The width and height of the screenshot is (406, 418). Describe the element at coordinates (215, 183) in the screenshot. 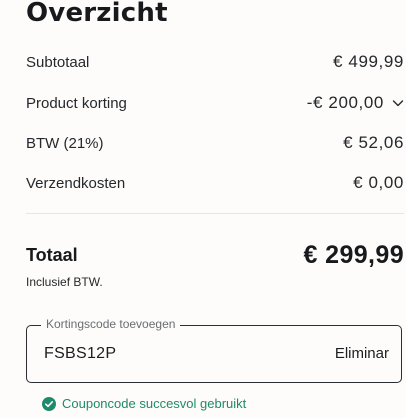

I see `shipping-row: Verzendkosten € 0,00` at that location.